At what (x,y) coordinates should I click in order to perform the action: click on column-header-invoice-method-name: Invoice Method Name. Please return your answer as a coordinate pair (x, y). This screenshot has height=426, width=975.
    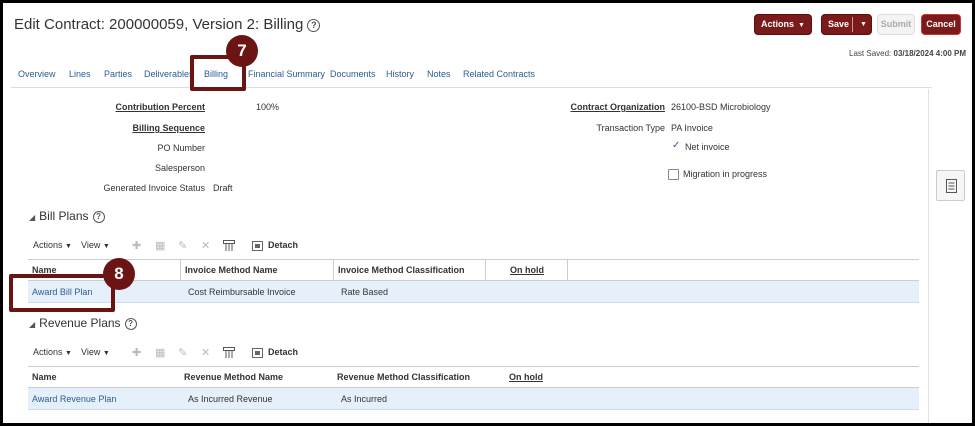
    Looking at the image, I should click on (256, 270).